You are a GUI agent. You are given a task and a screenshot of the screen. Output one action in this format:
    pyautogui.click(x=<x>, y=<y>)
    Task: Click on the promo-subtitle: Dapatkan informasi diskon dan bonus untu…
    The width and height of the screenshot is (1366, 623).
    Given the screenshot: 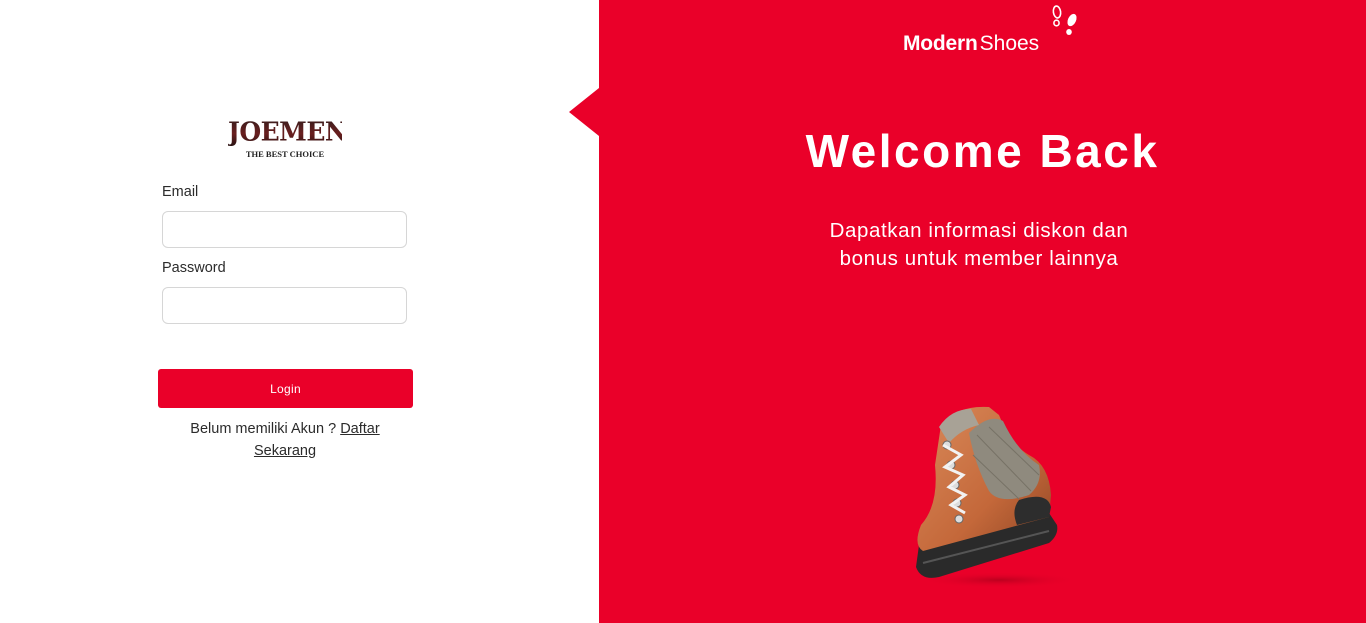 What is the action you would take?
    pyautogui.click(x=979, y=245)
    